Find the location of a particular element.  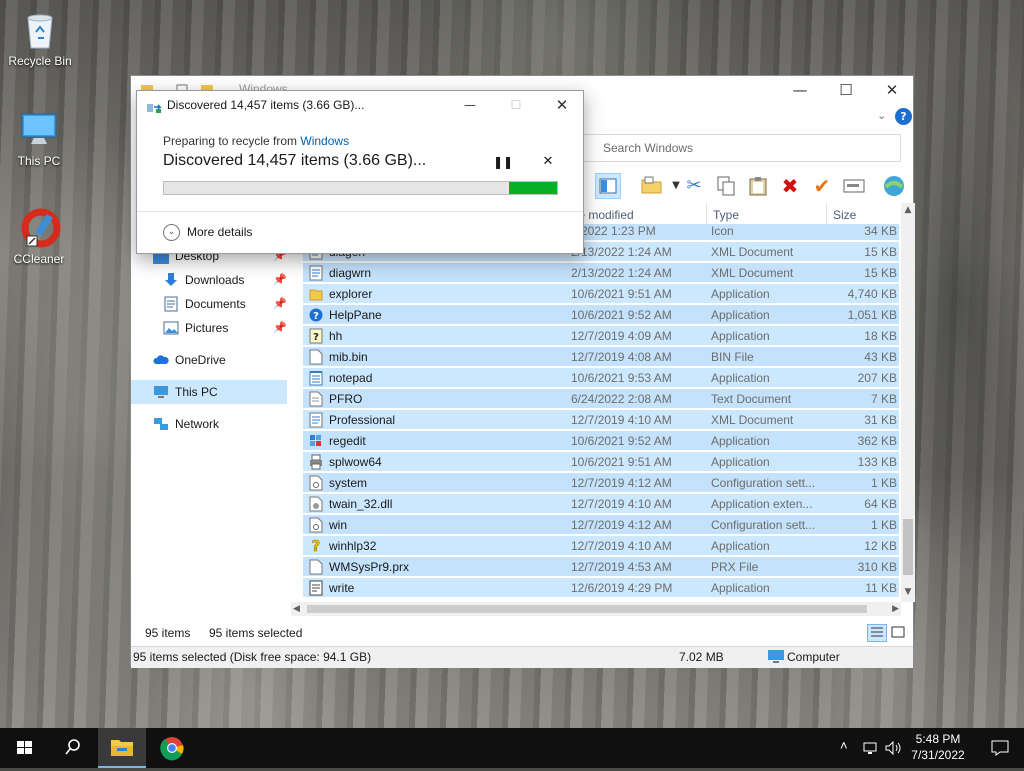

help-button: ? is located at coordinates (903, 116).